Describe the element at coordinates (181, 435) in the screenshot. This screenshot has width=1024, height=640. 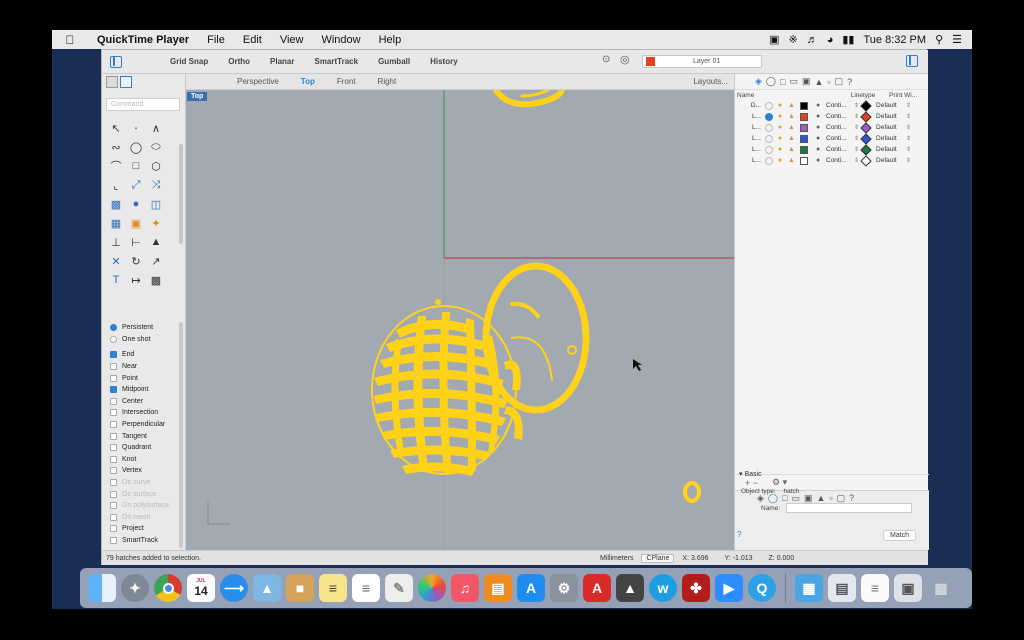
I see `osnap-scrollbar` at that location.